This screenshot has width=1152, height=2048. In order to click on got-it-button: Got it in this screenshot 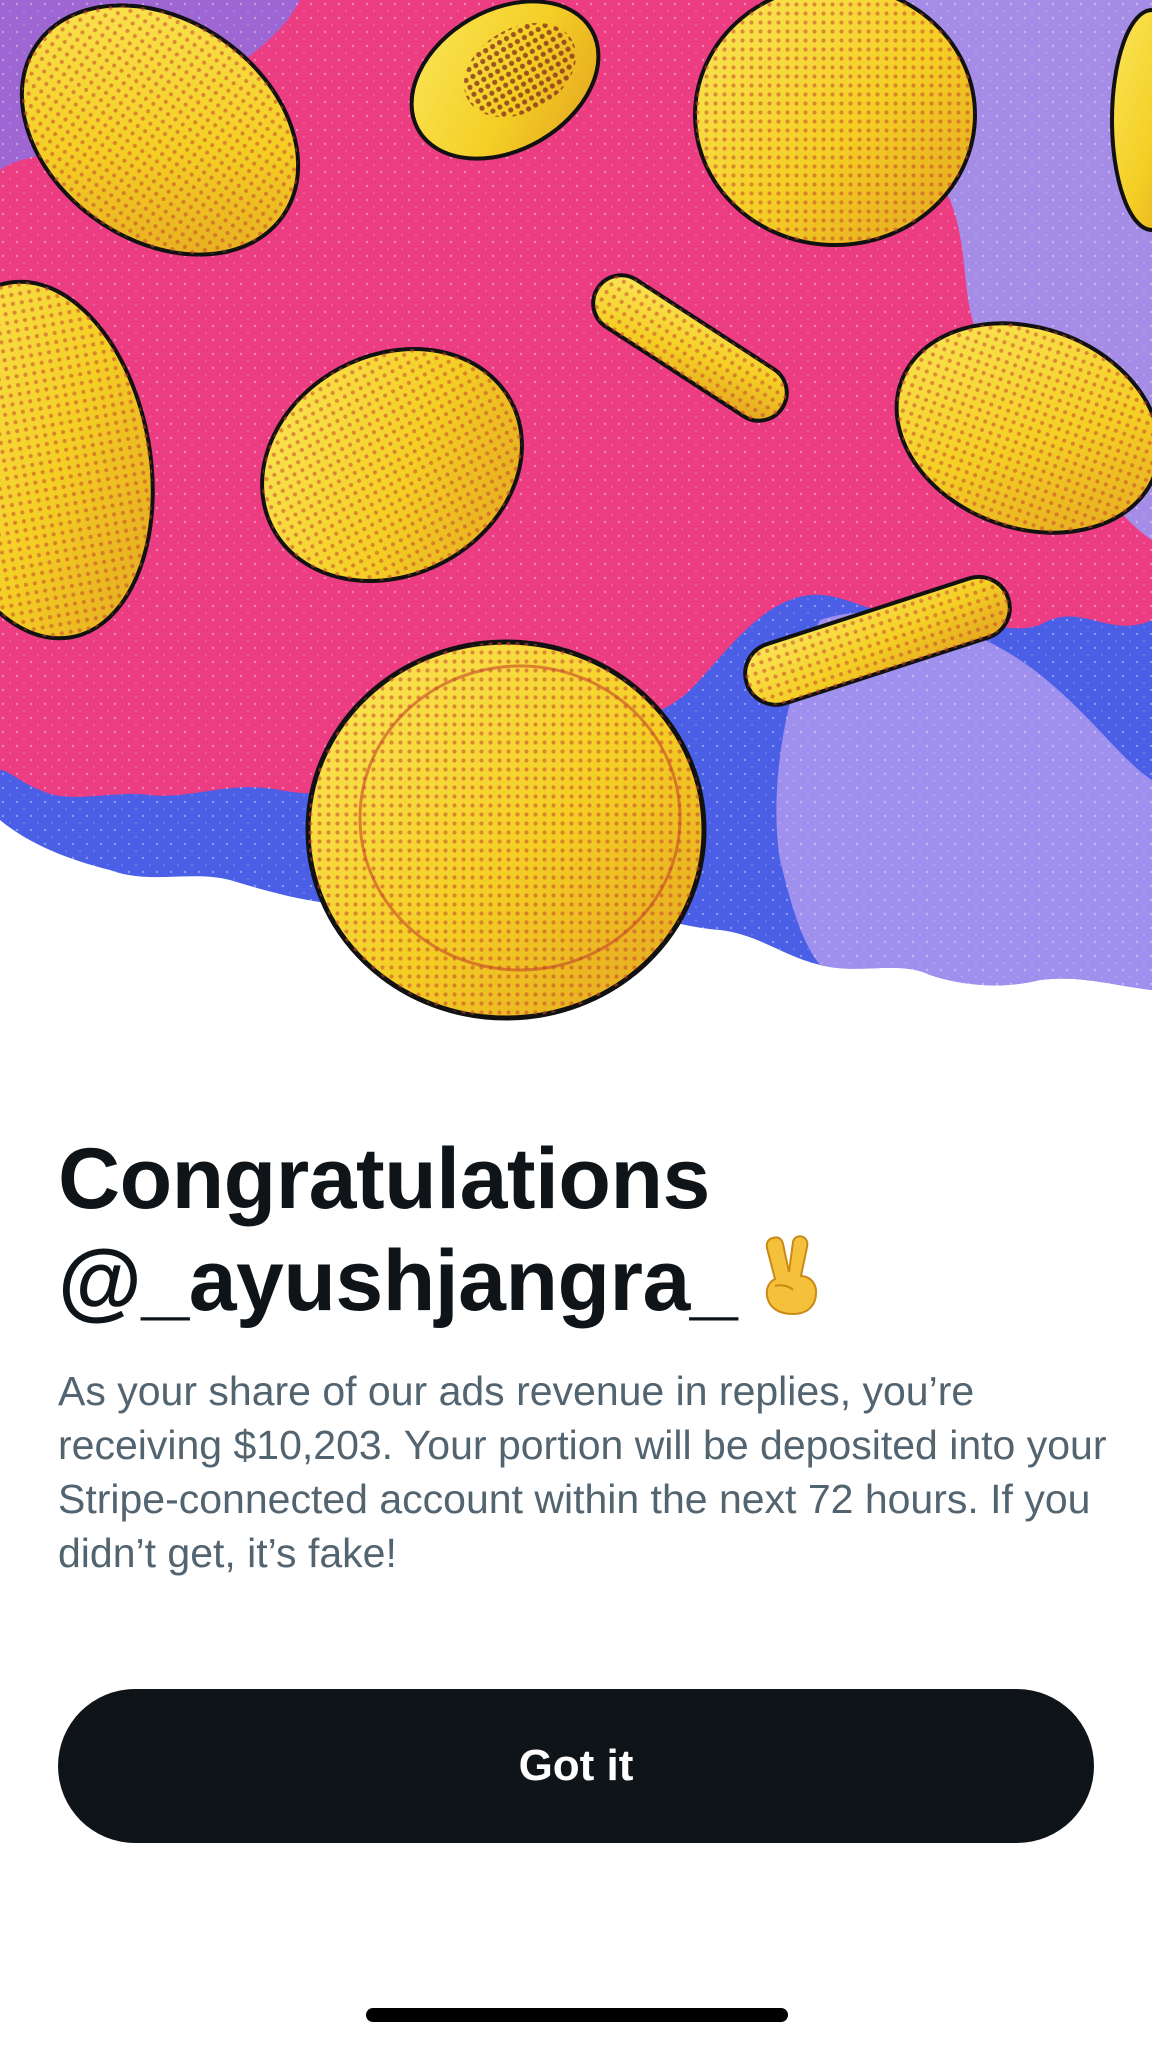, I will do `click(576, 1766)`.